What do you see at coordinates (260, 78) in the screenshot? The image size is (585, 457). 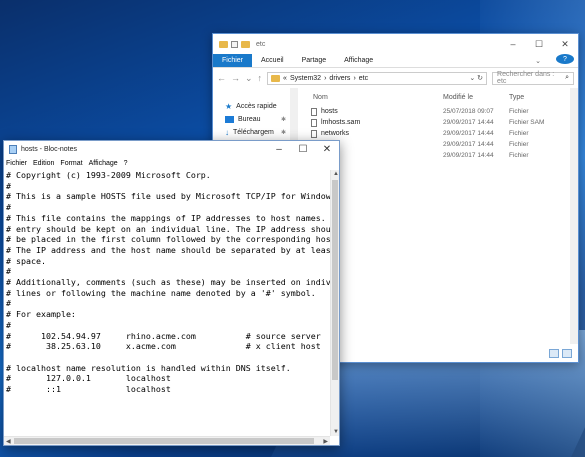 I see `up-icon: ↑` at bounding box center [260, 78].